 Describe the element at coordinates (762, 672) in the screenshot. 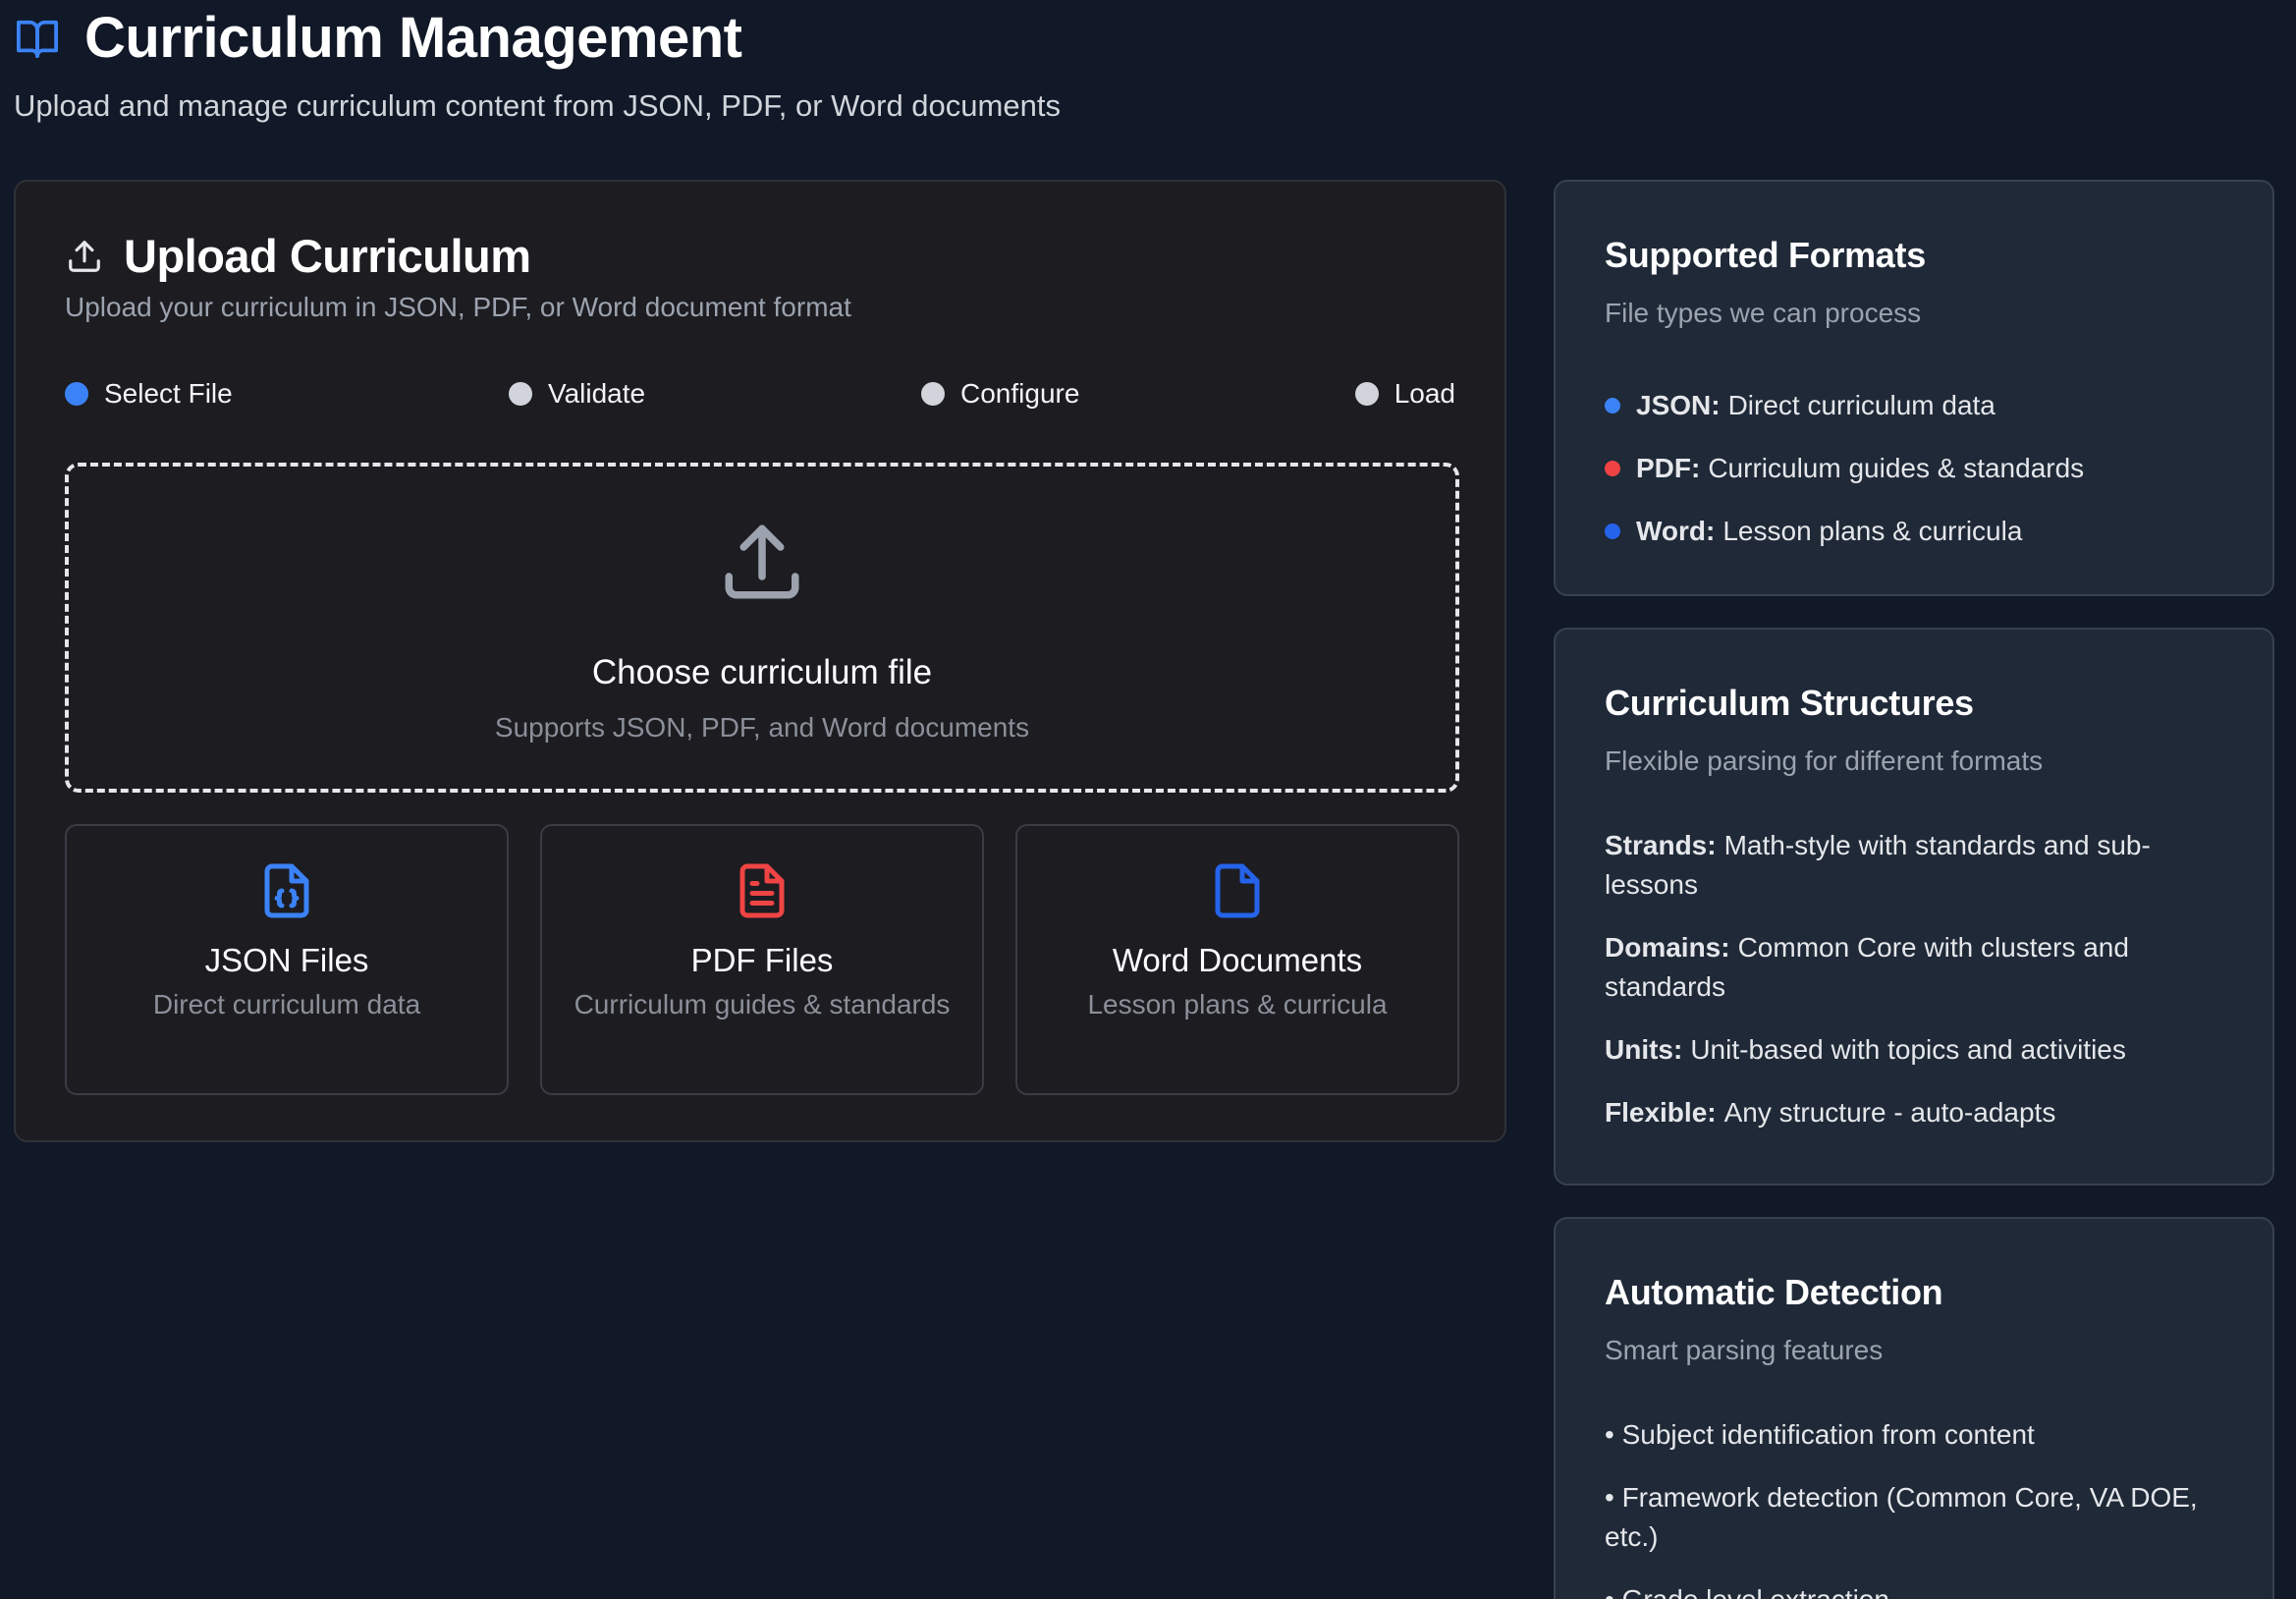

I see `dropzone-title: Choose curriculum file` at that location.